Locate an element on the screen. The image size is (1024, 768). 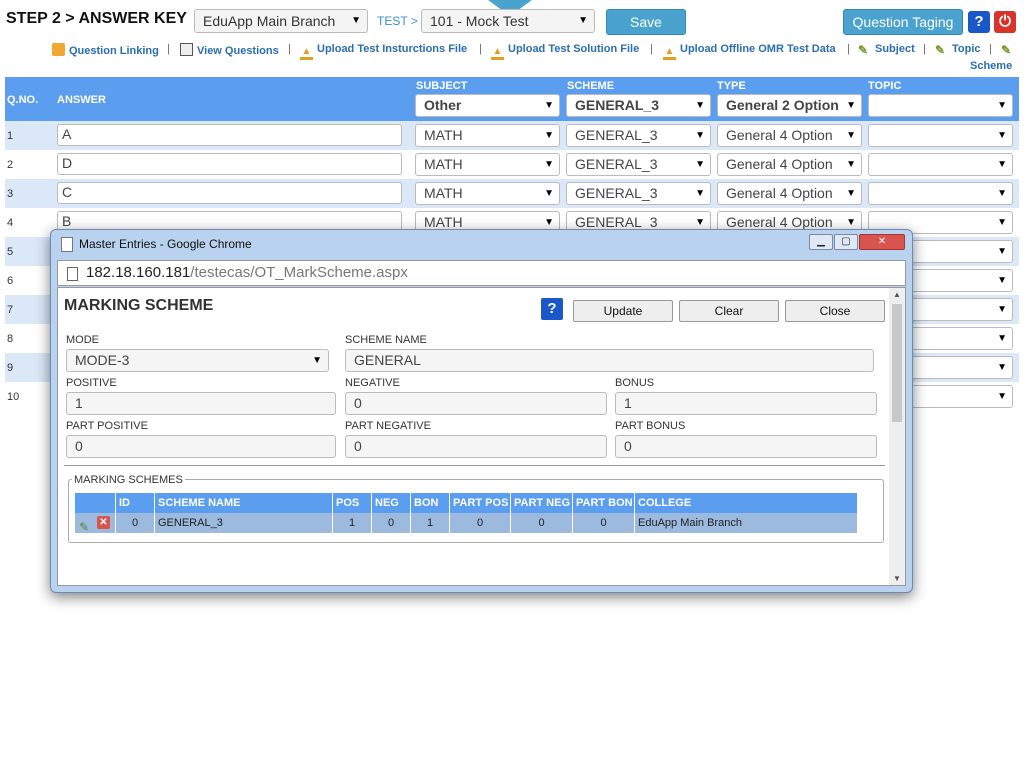
header-college: COLLEGE is located at coordinates (745, 503).